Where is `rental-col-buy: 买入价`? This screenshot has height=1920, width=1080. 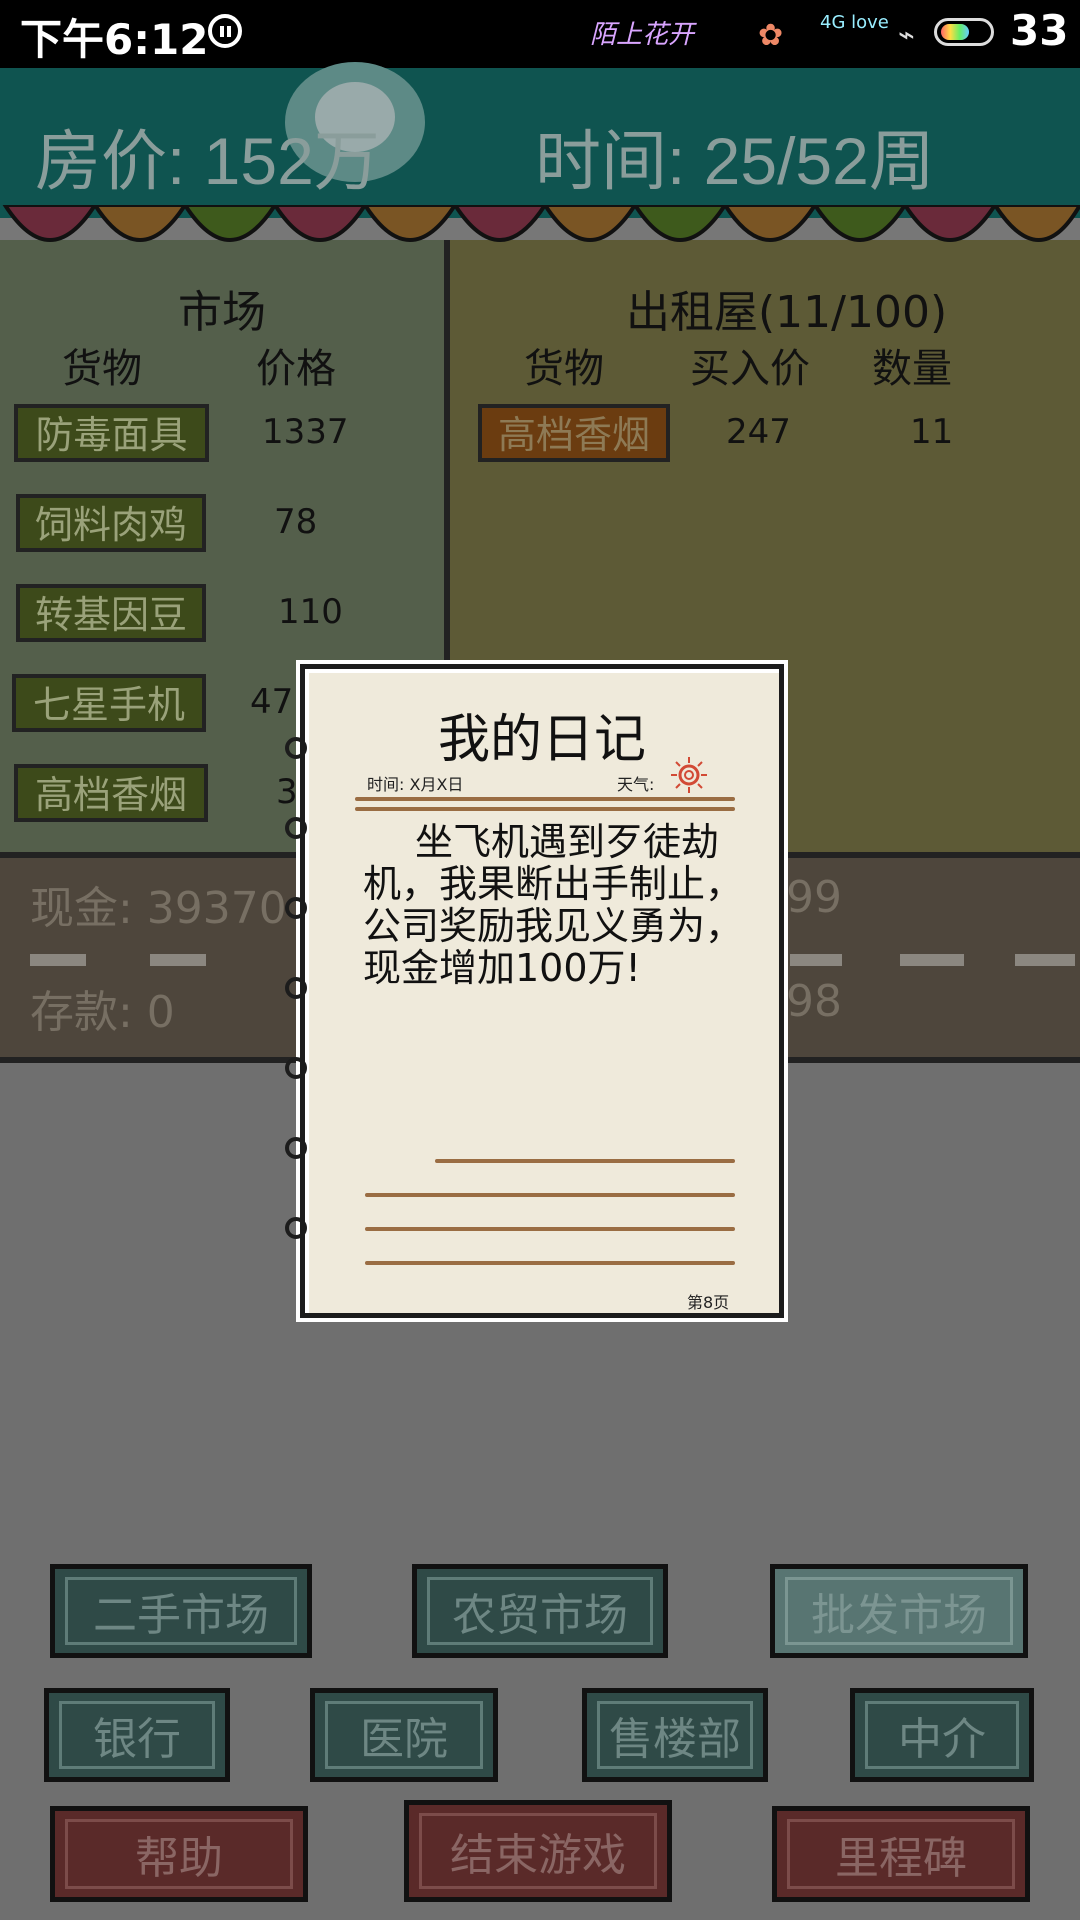
rental-col-buy: 买入价 is located at coordinates (750, 369).